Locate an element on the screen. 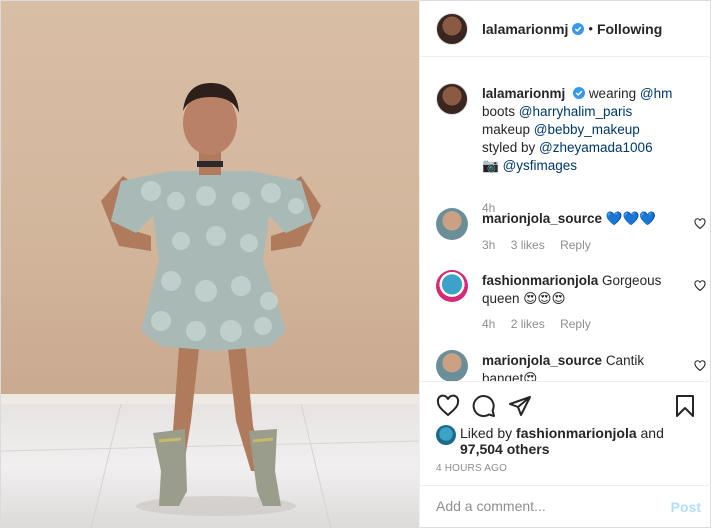 This screenshot has height=528, width=711. heart-icon is located at coordinates (448, 406).